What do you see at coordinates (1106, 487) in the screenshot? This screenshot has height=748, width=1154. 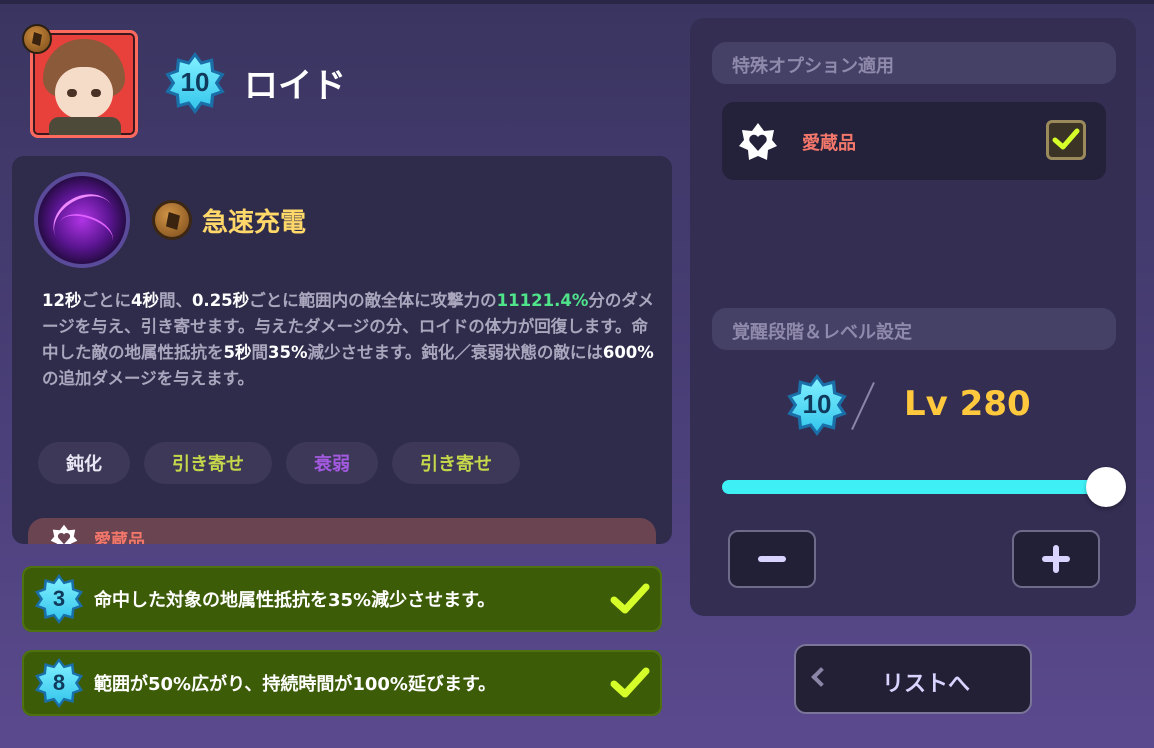 I see `level-slider-knob` at bounding box center [1106, 487].